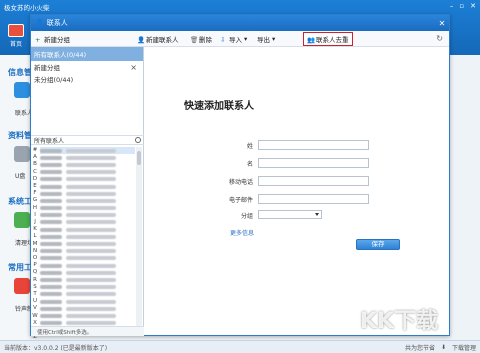 This screenshot has height=353, width=480. What do you see at coordinates (139, 237) in the screenshot?
I see `contact-list-scrollbar` at bounding box center [139, 237].